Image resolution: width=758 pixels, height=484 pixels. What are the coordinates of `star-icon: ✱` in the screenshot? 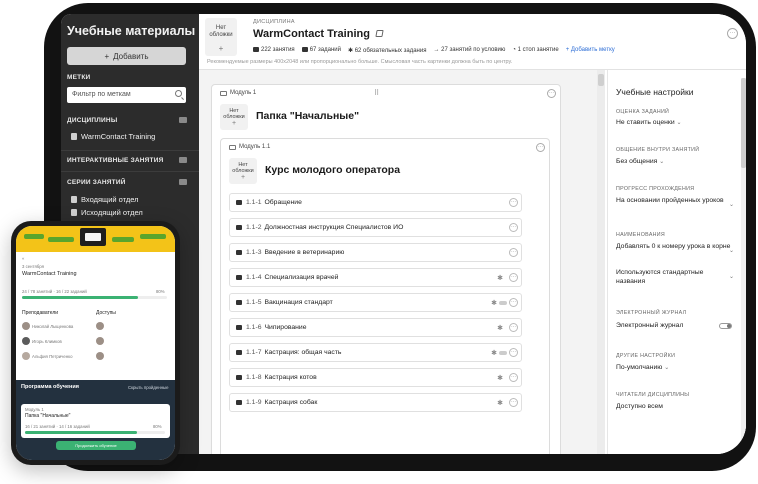 It's located at (351, 51).